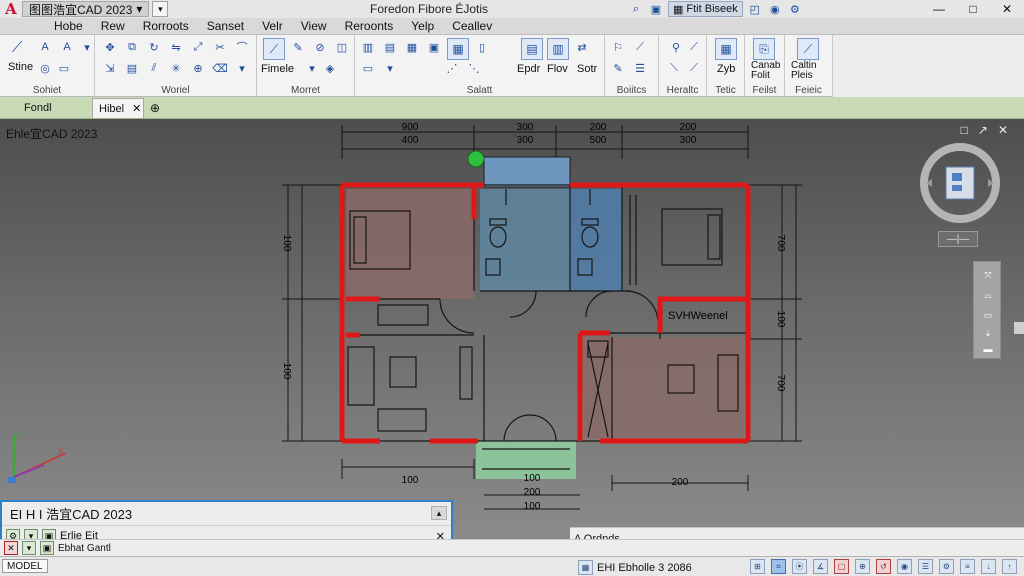 This screenshot has width=1024, height=576. What do you see at coordinates (694, 68) in the screenshot?
I see `group-select-icon: ⟋` at bounding box center [694, 68].